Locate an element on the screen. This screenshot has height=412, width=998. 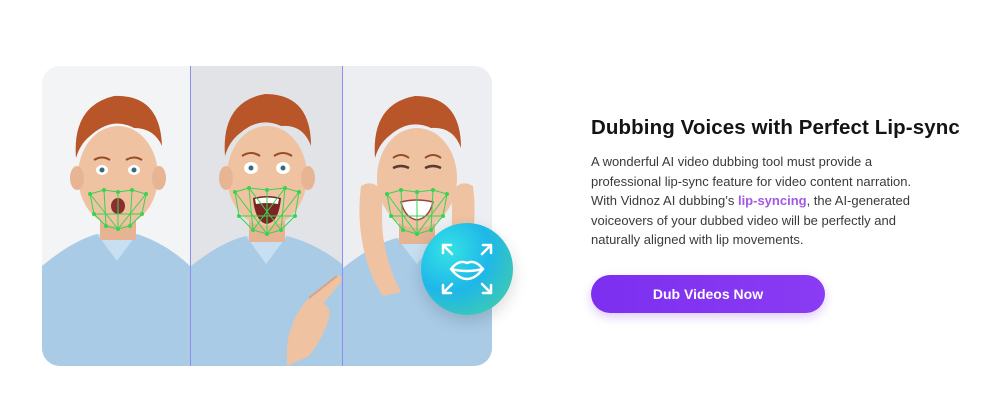
lips-expand-icon is located at coordinates (467, 269).